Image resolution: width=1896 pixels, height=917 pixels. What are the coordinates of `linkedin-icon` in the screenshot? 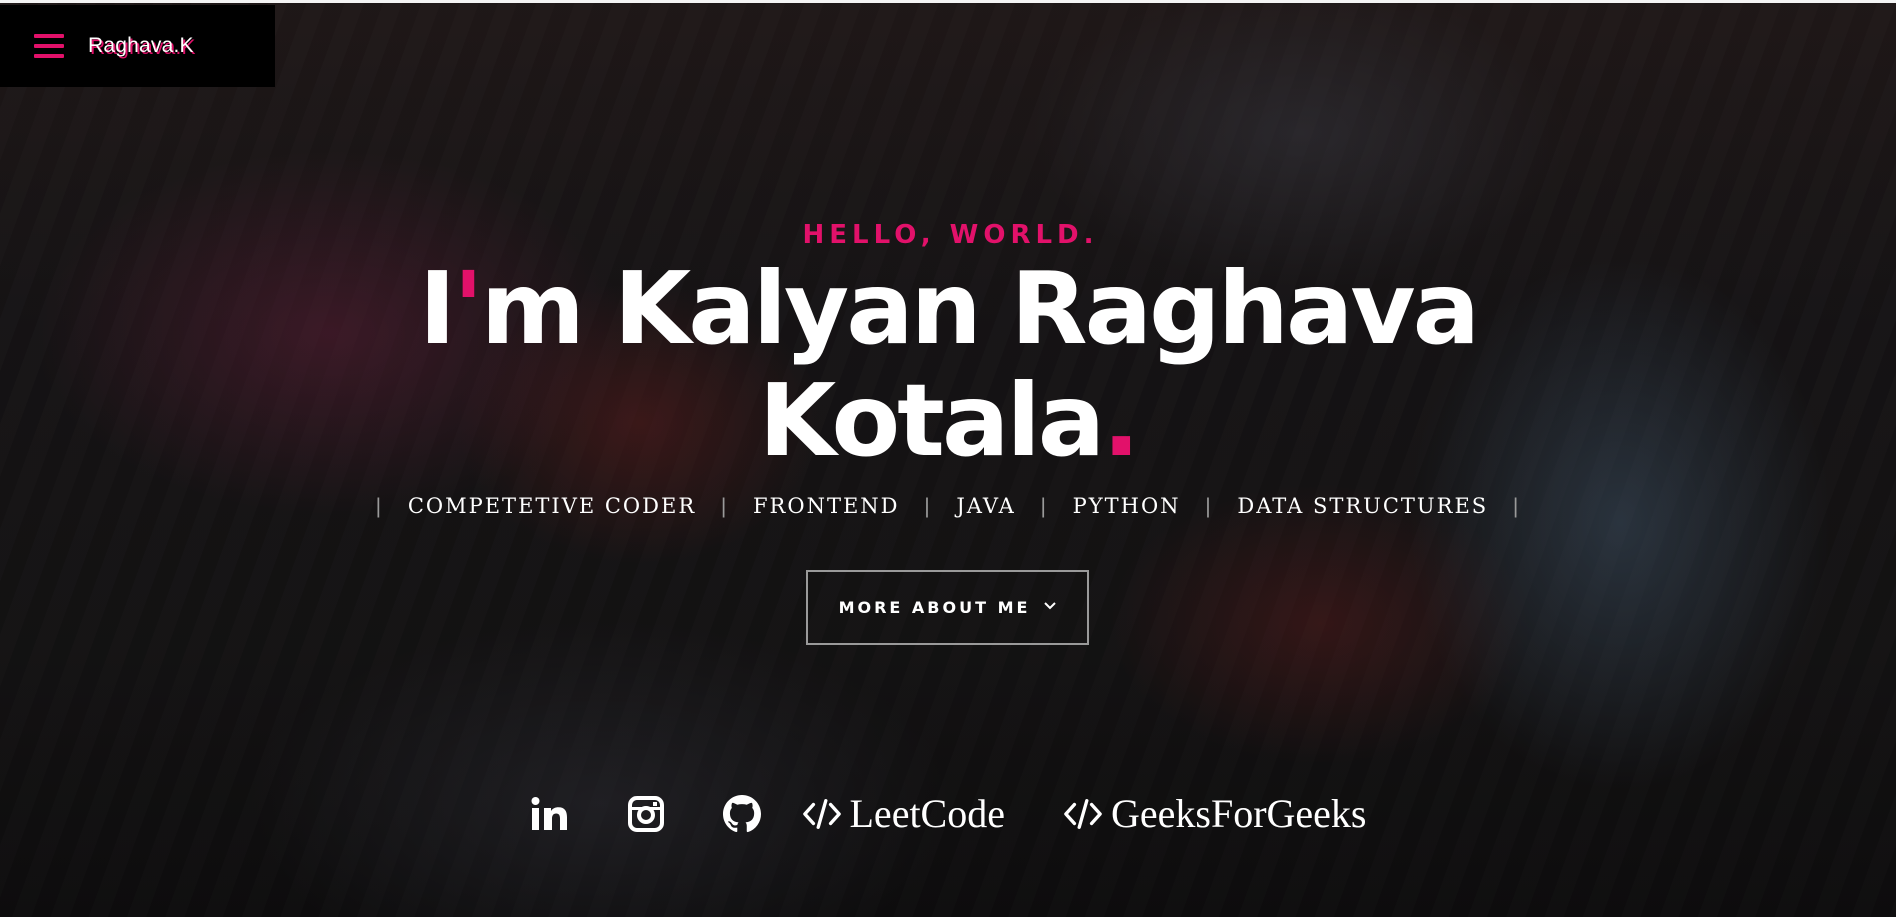 It's located at (550, 814).